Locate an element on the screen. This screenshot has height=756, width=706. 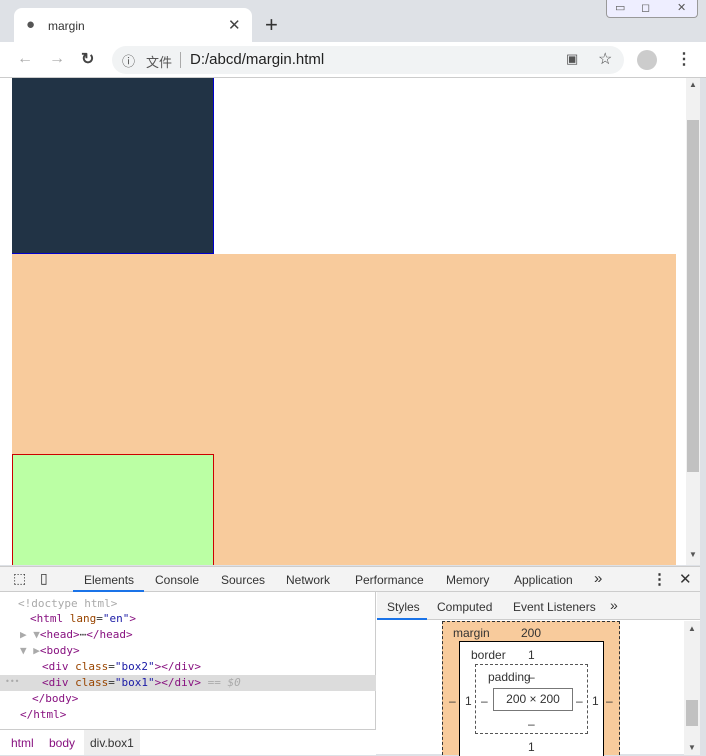
tab-performance: Performance is located at coordinates (389, 580).